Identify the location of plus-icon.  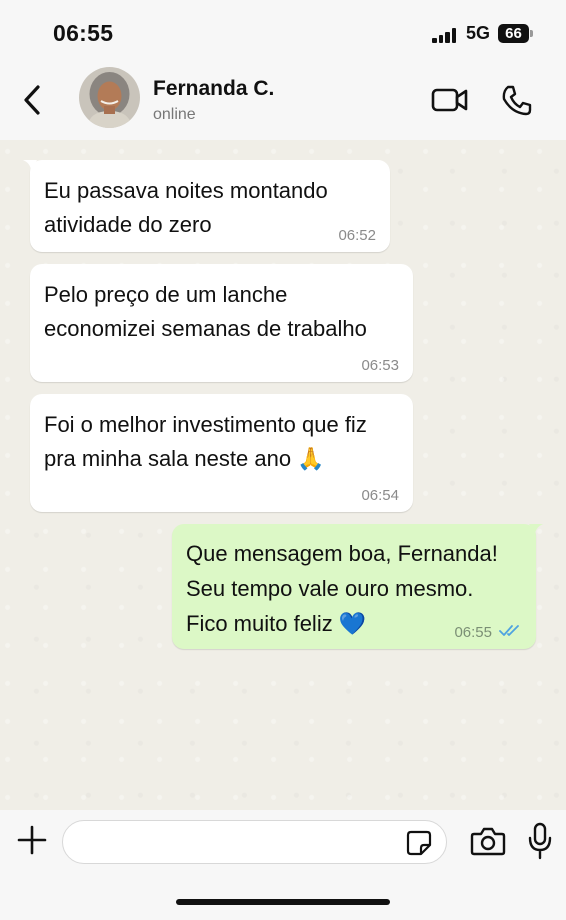
(32, 840).